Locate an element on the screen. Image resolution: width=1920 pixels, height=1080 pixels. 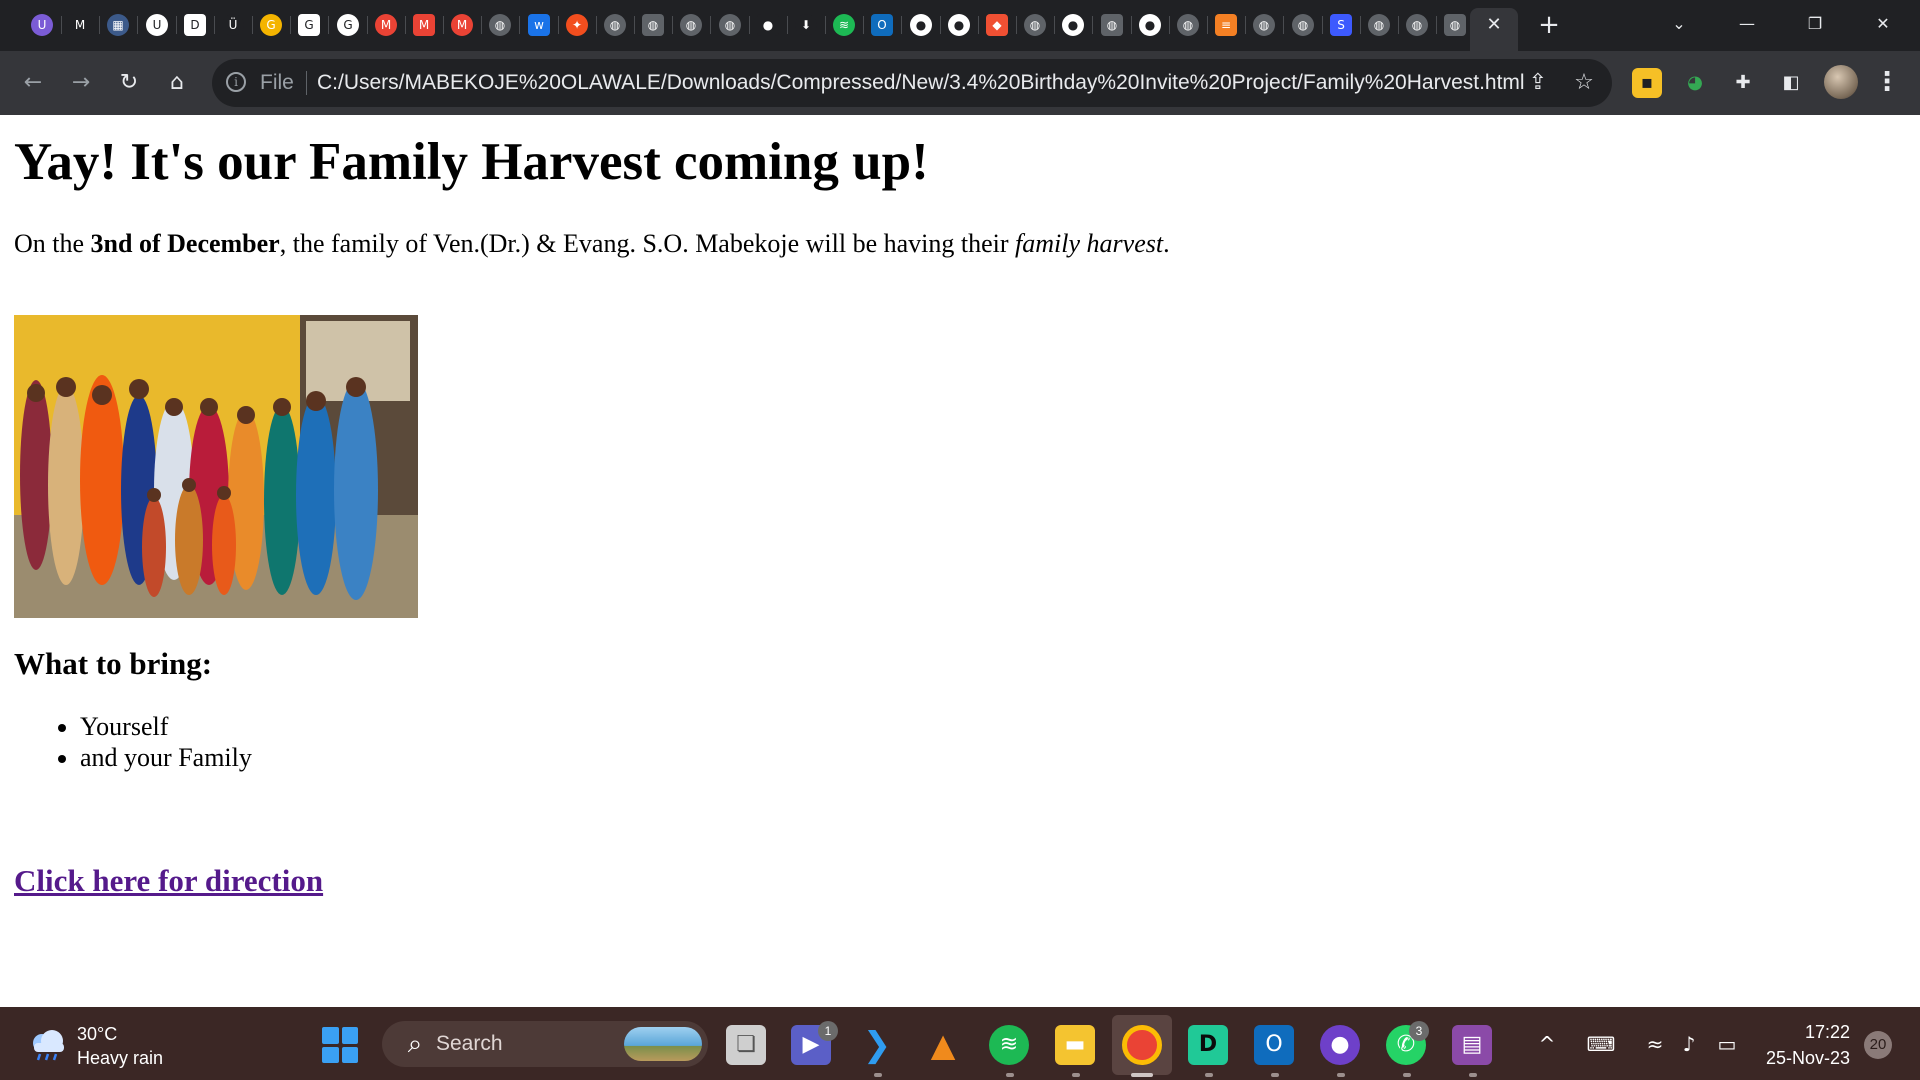
browser-menu-icon: ⋮ is located at coordinates (1887, 82).